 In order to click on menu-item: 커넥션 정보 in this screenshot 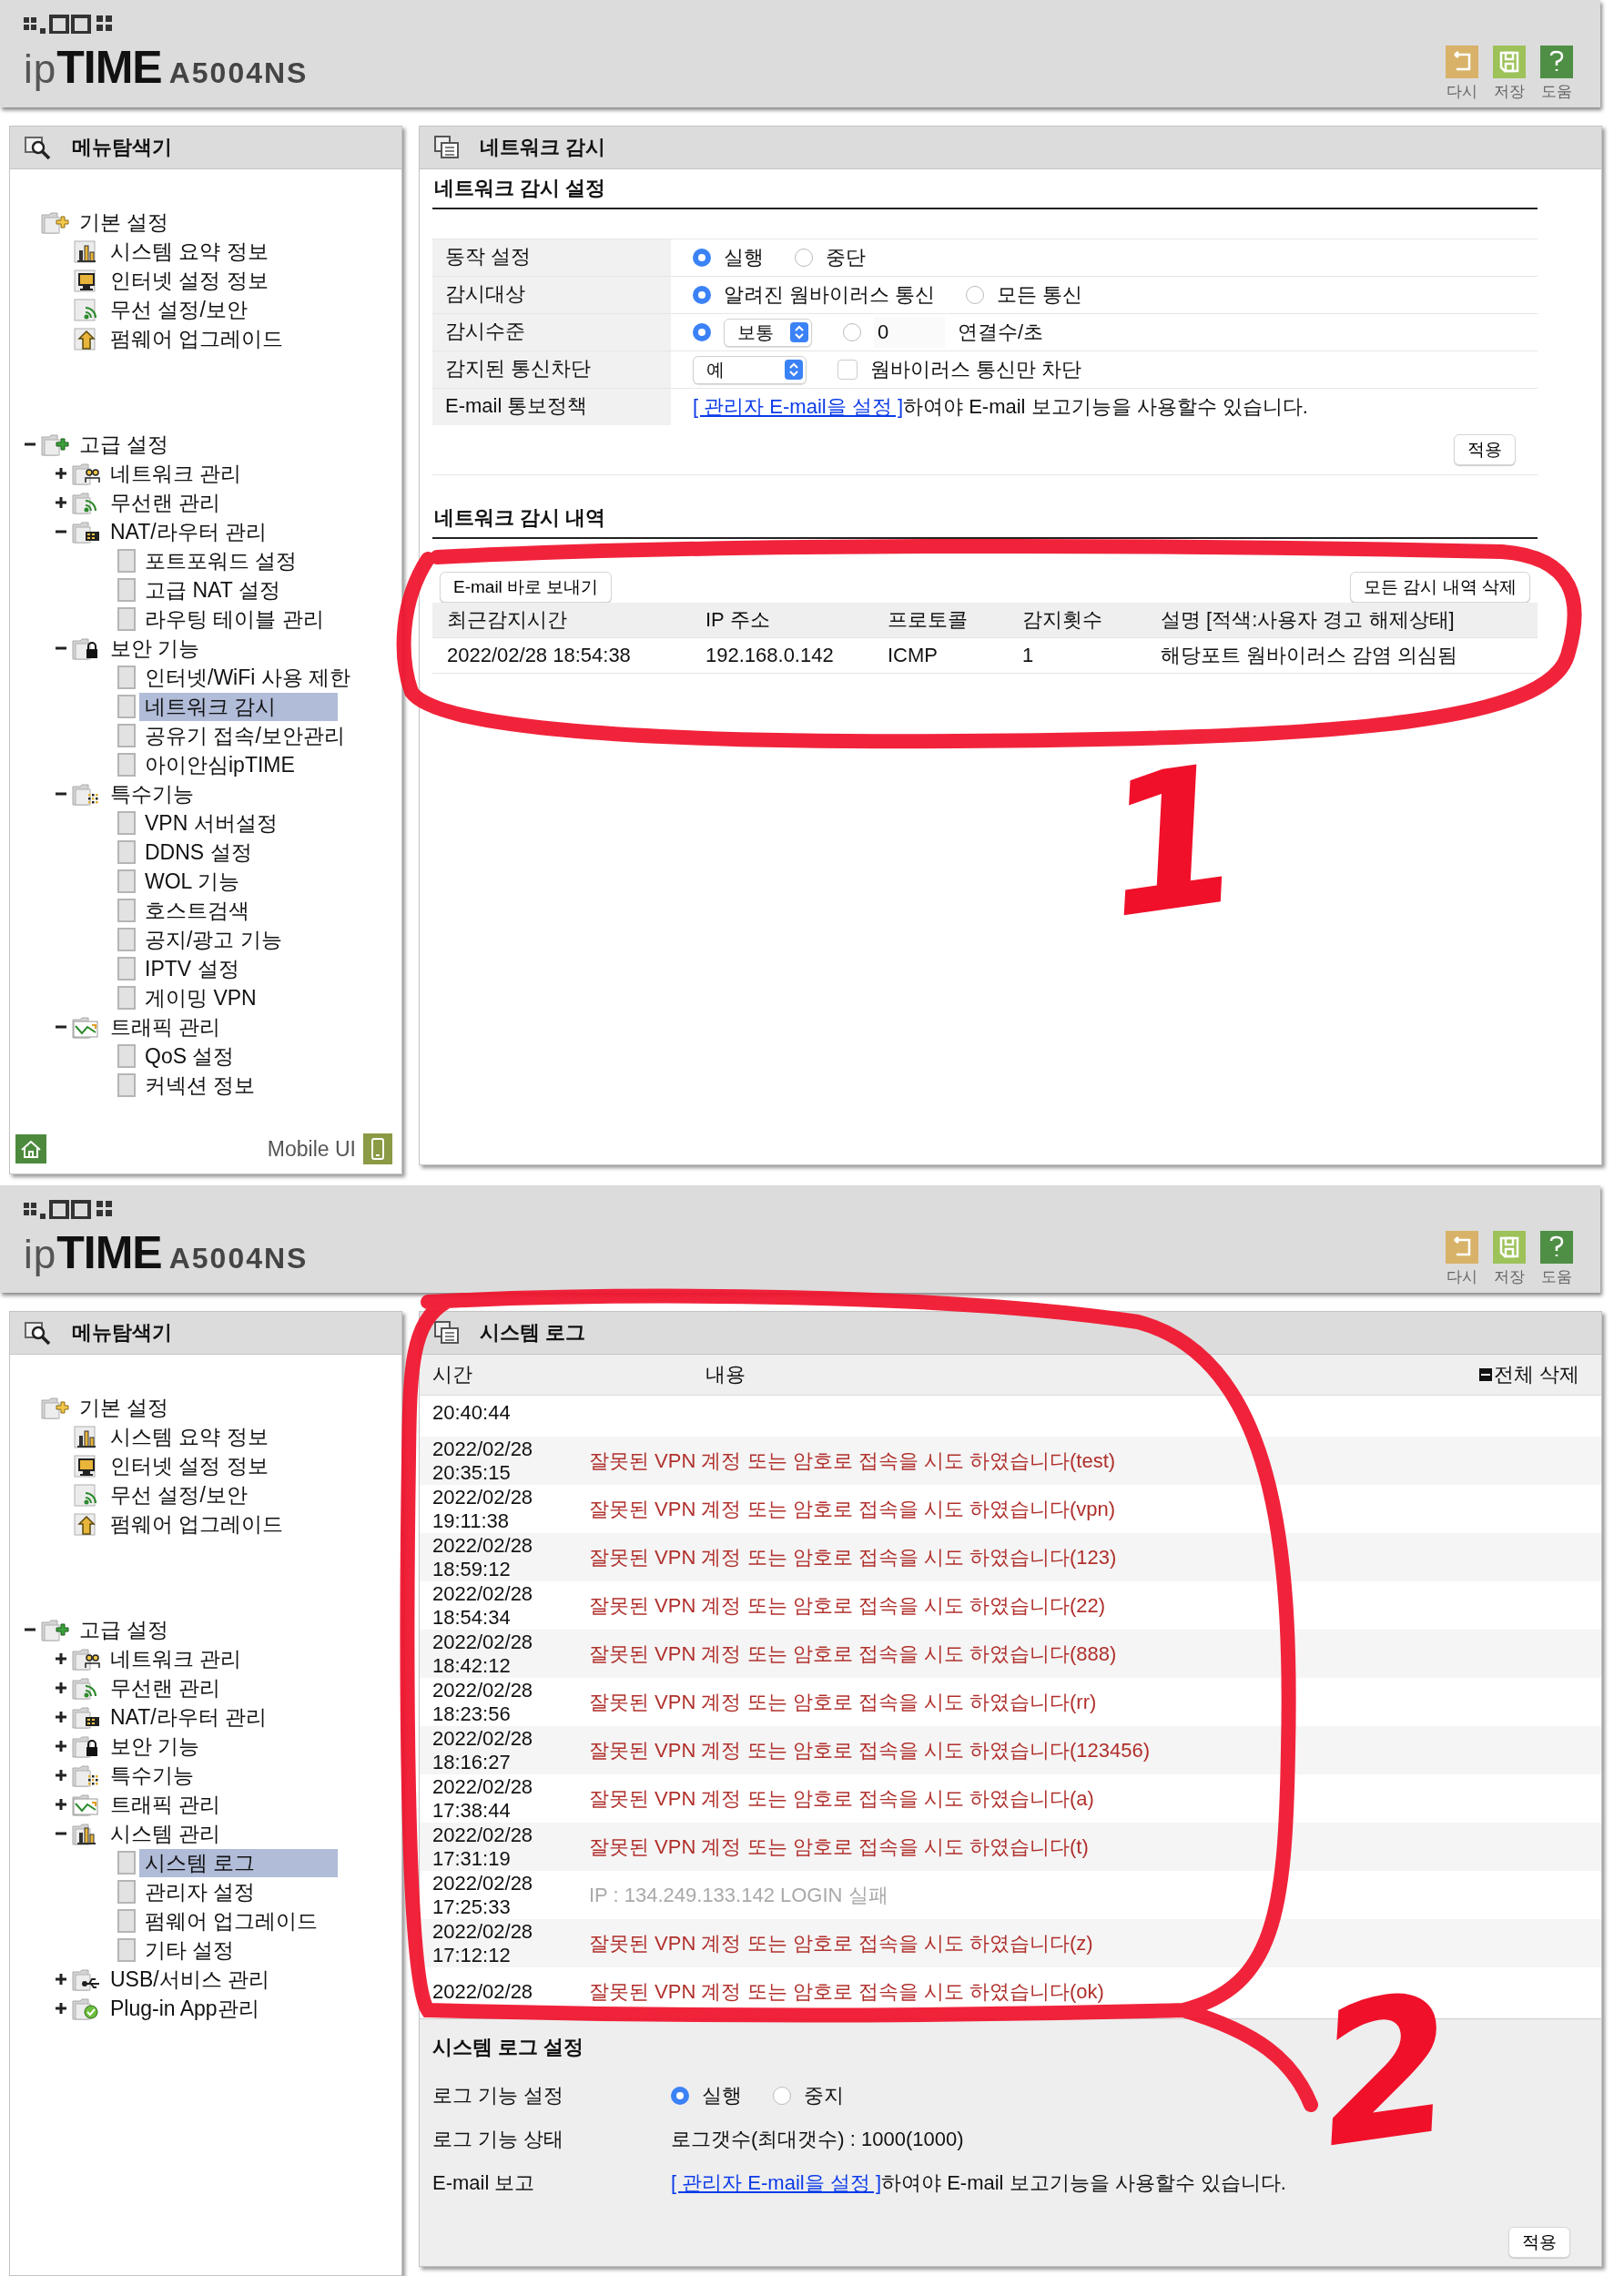, I will do `click(239, 1085)`.